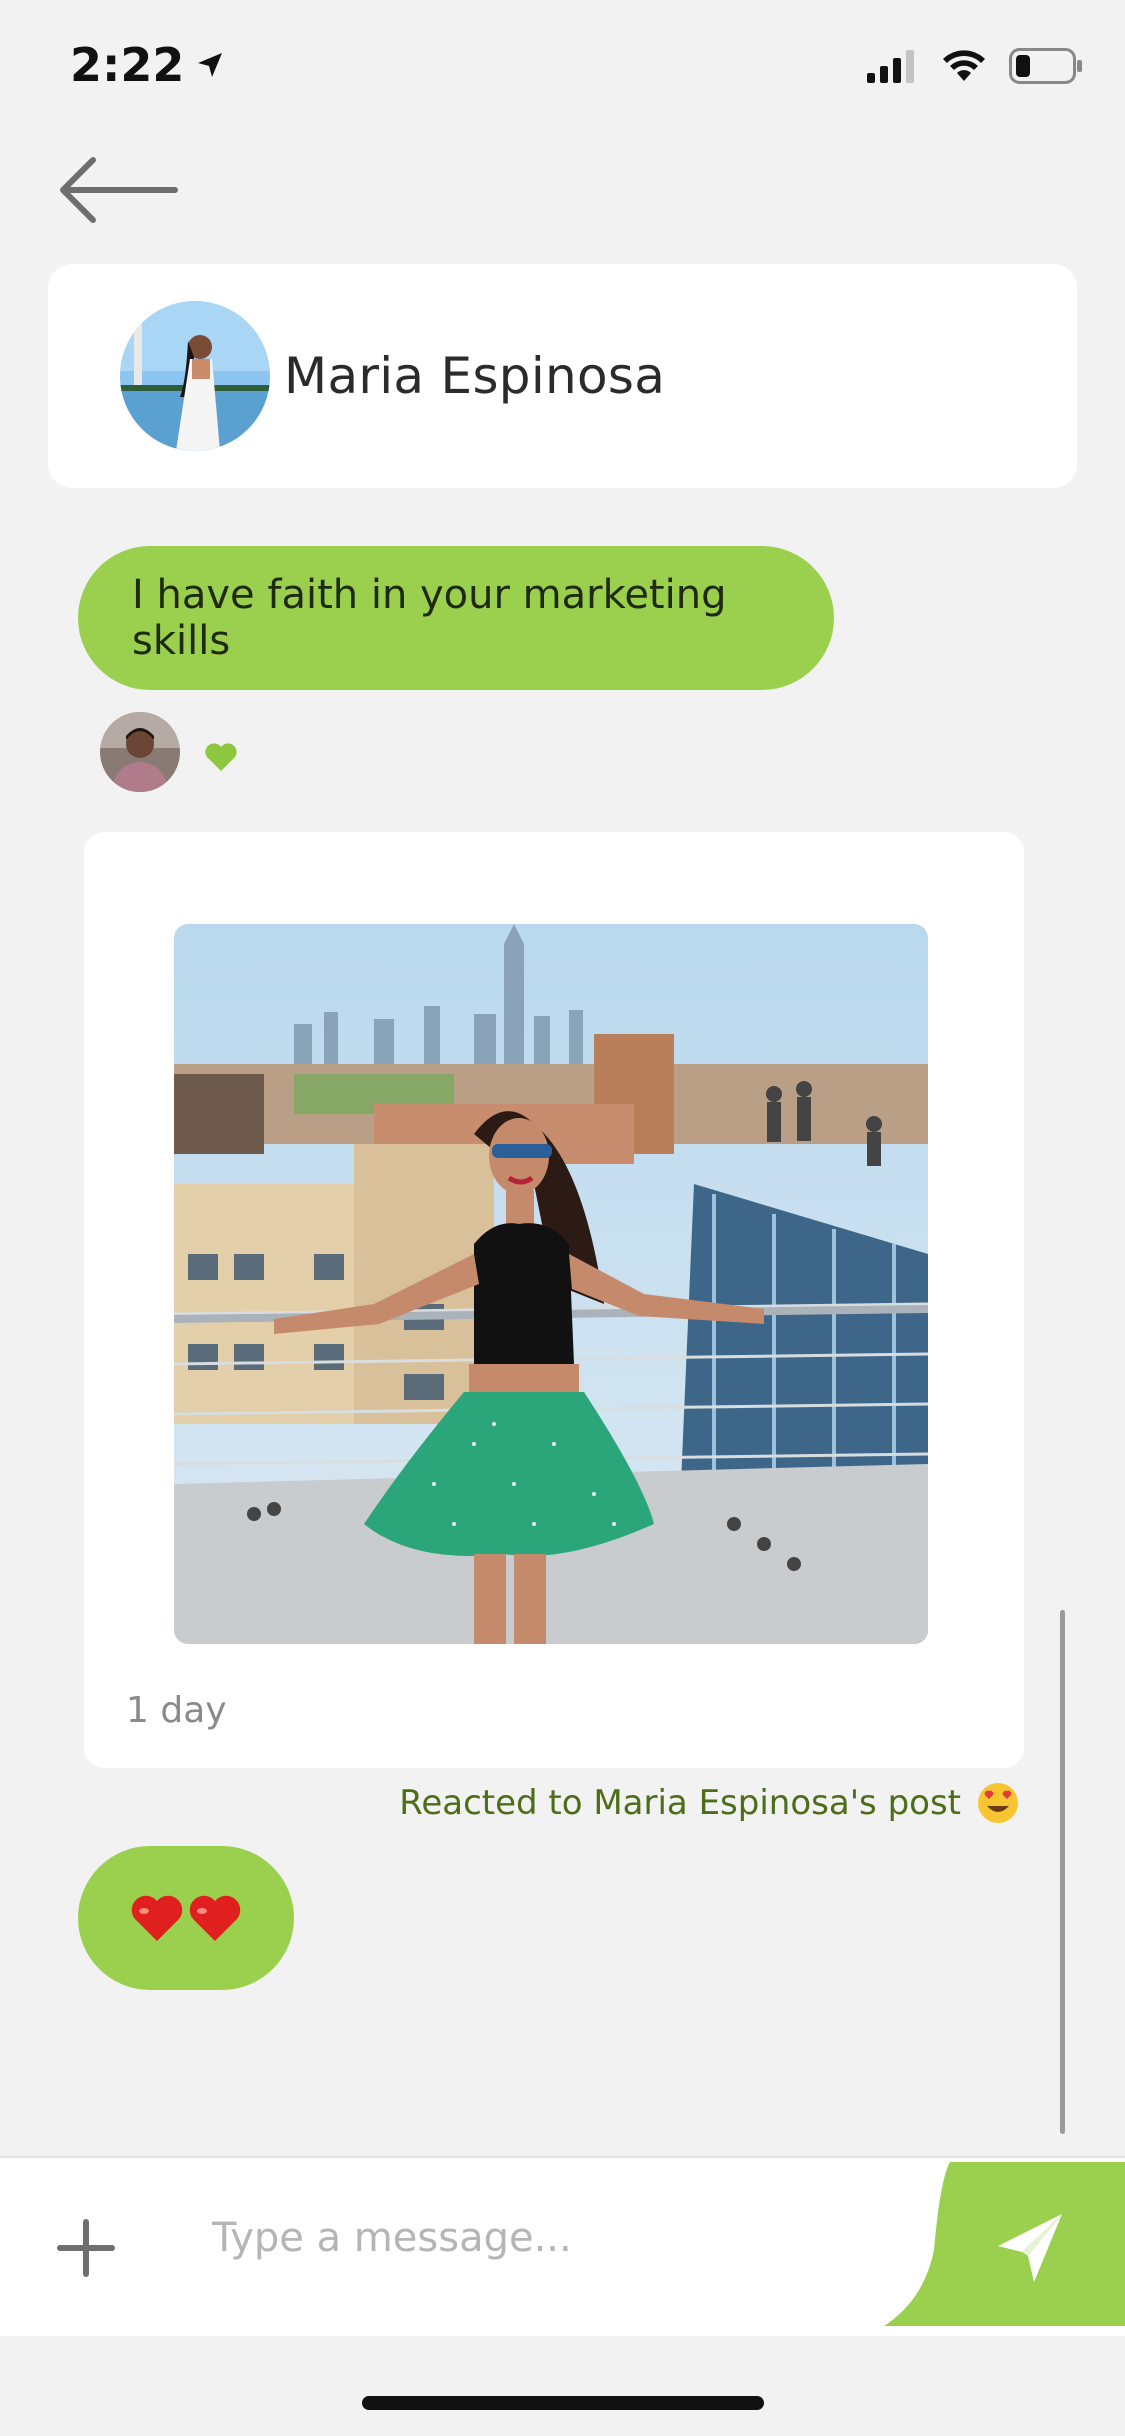 The image size is (1125, 2436). Describe the element at coordinates (176, 1710) in the screenshot. I see `post-timestamp: 1 day` at that location.